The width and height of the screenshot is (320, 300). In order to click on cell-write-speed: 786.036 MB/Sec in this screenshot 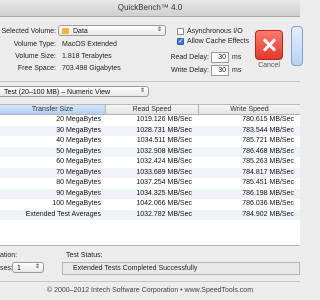, I will do `click(268, 203)`.